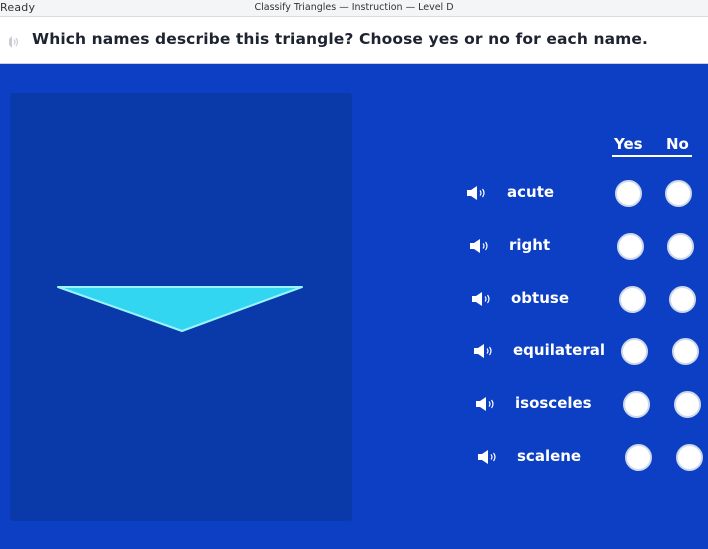  Describe the element at coordinates (531, 192) in the screenshot. I see `row-label-acute: acute` at that location.